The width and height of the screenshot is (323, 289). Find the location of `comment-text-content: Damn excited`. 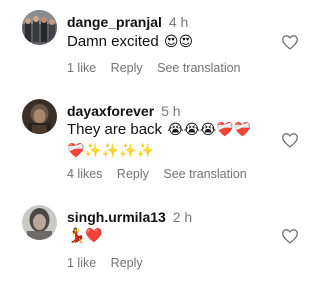

comment-text-content: Damn excited is located at coordinates (113, 41).